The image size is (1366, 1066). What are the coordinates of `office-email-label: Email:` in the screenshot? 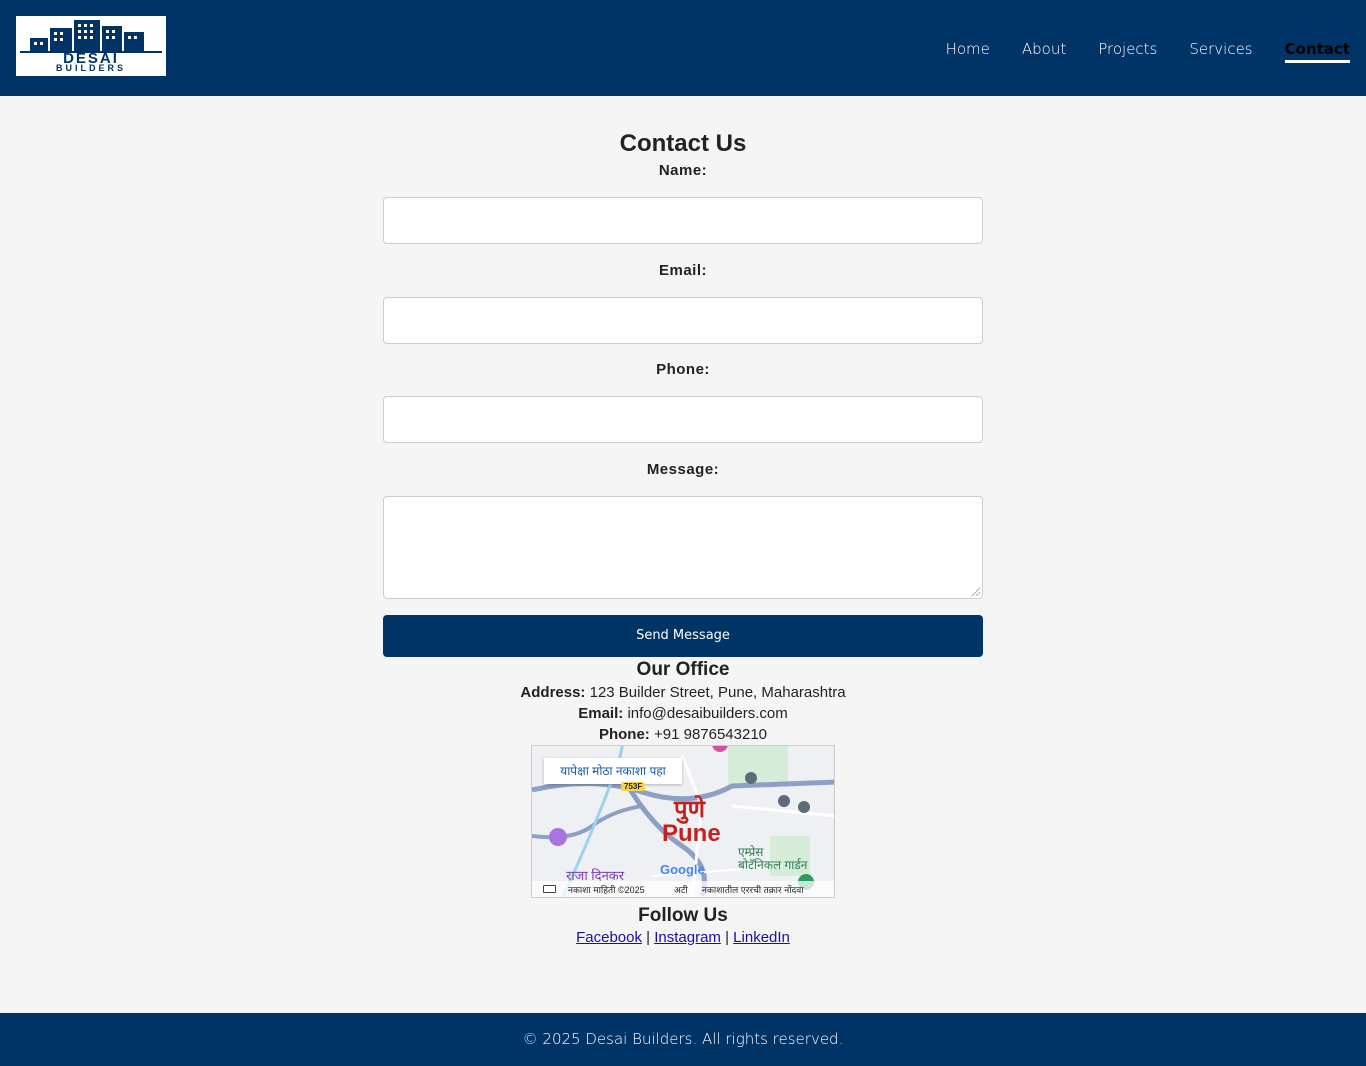 It's located at (601, 713).